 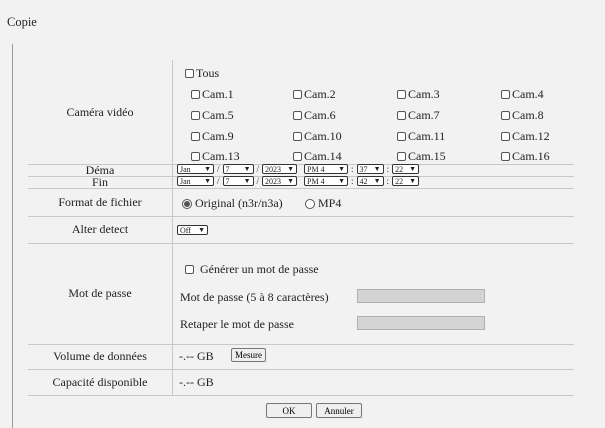 I want to click on end-month-select: Jan ▼, so click(x=195, y=181).